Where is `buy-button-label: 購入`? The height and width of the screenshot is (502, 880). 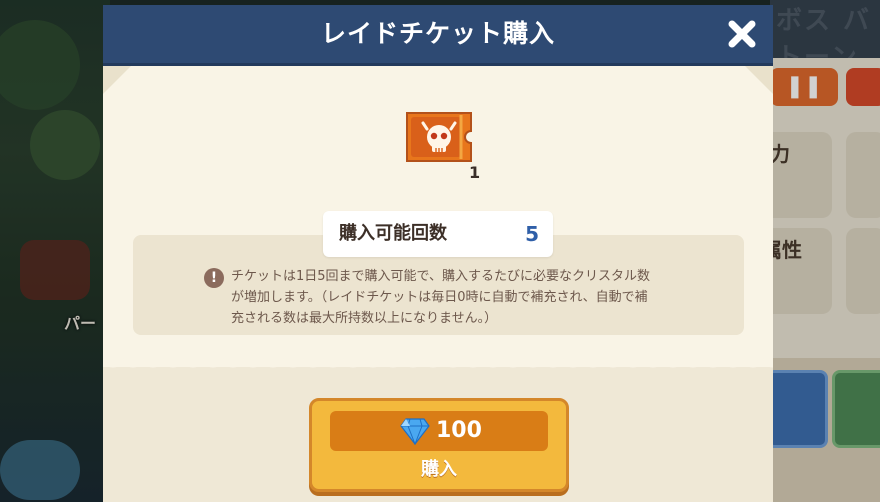 buy-button-label: 購入 is located at coordinates (439, 469).